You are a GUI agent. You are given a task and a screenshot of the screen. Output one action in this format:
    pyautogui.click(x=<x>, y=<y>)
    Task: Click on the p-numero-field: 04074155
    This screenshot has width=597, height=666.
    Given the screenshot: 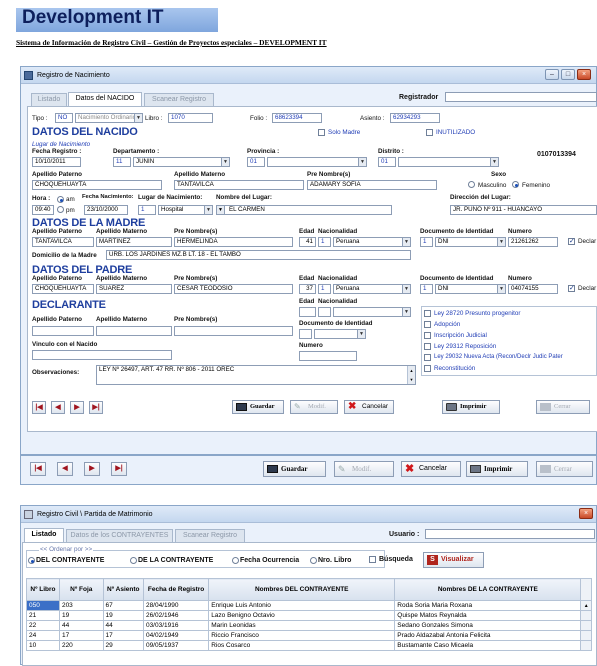 What is the action you would take?
    pyautogui.click(x=533, y=289)
    